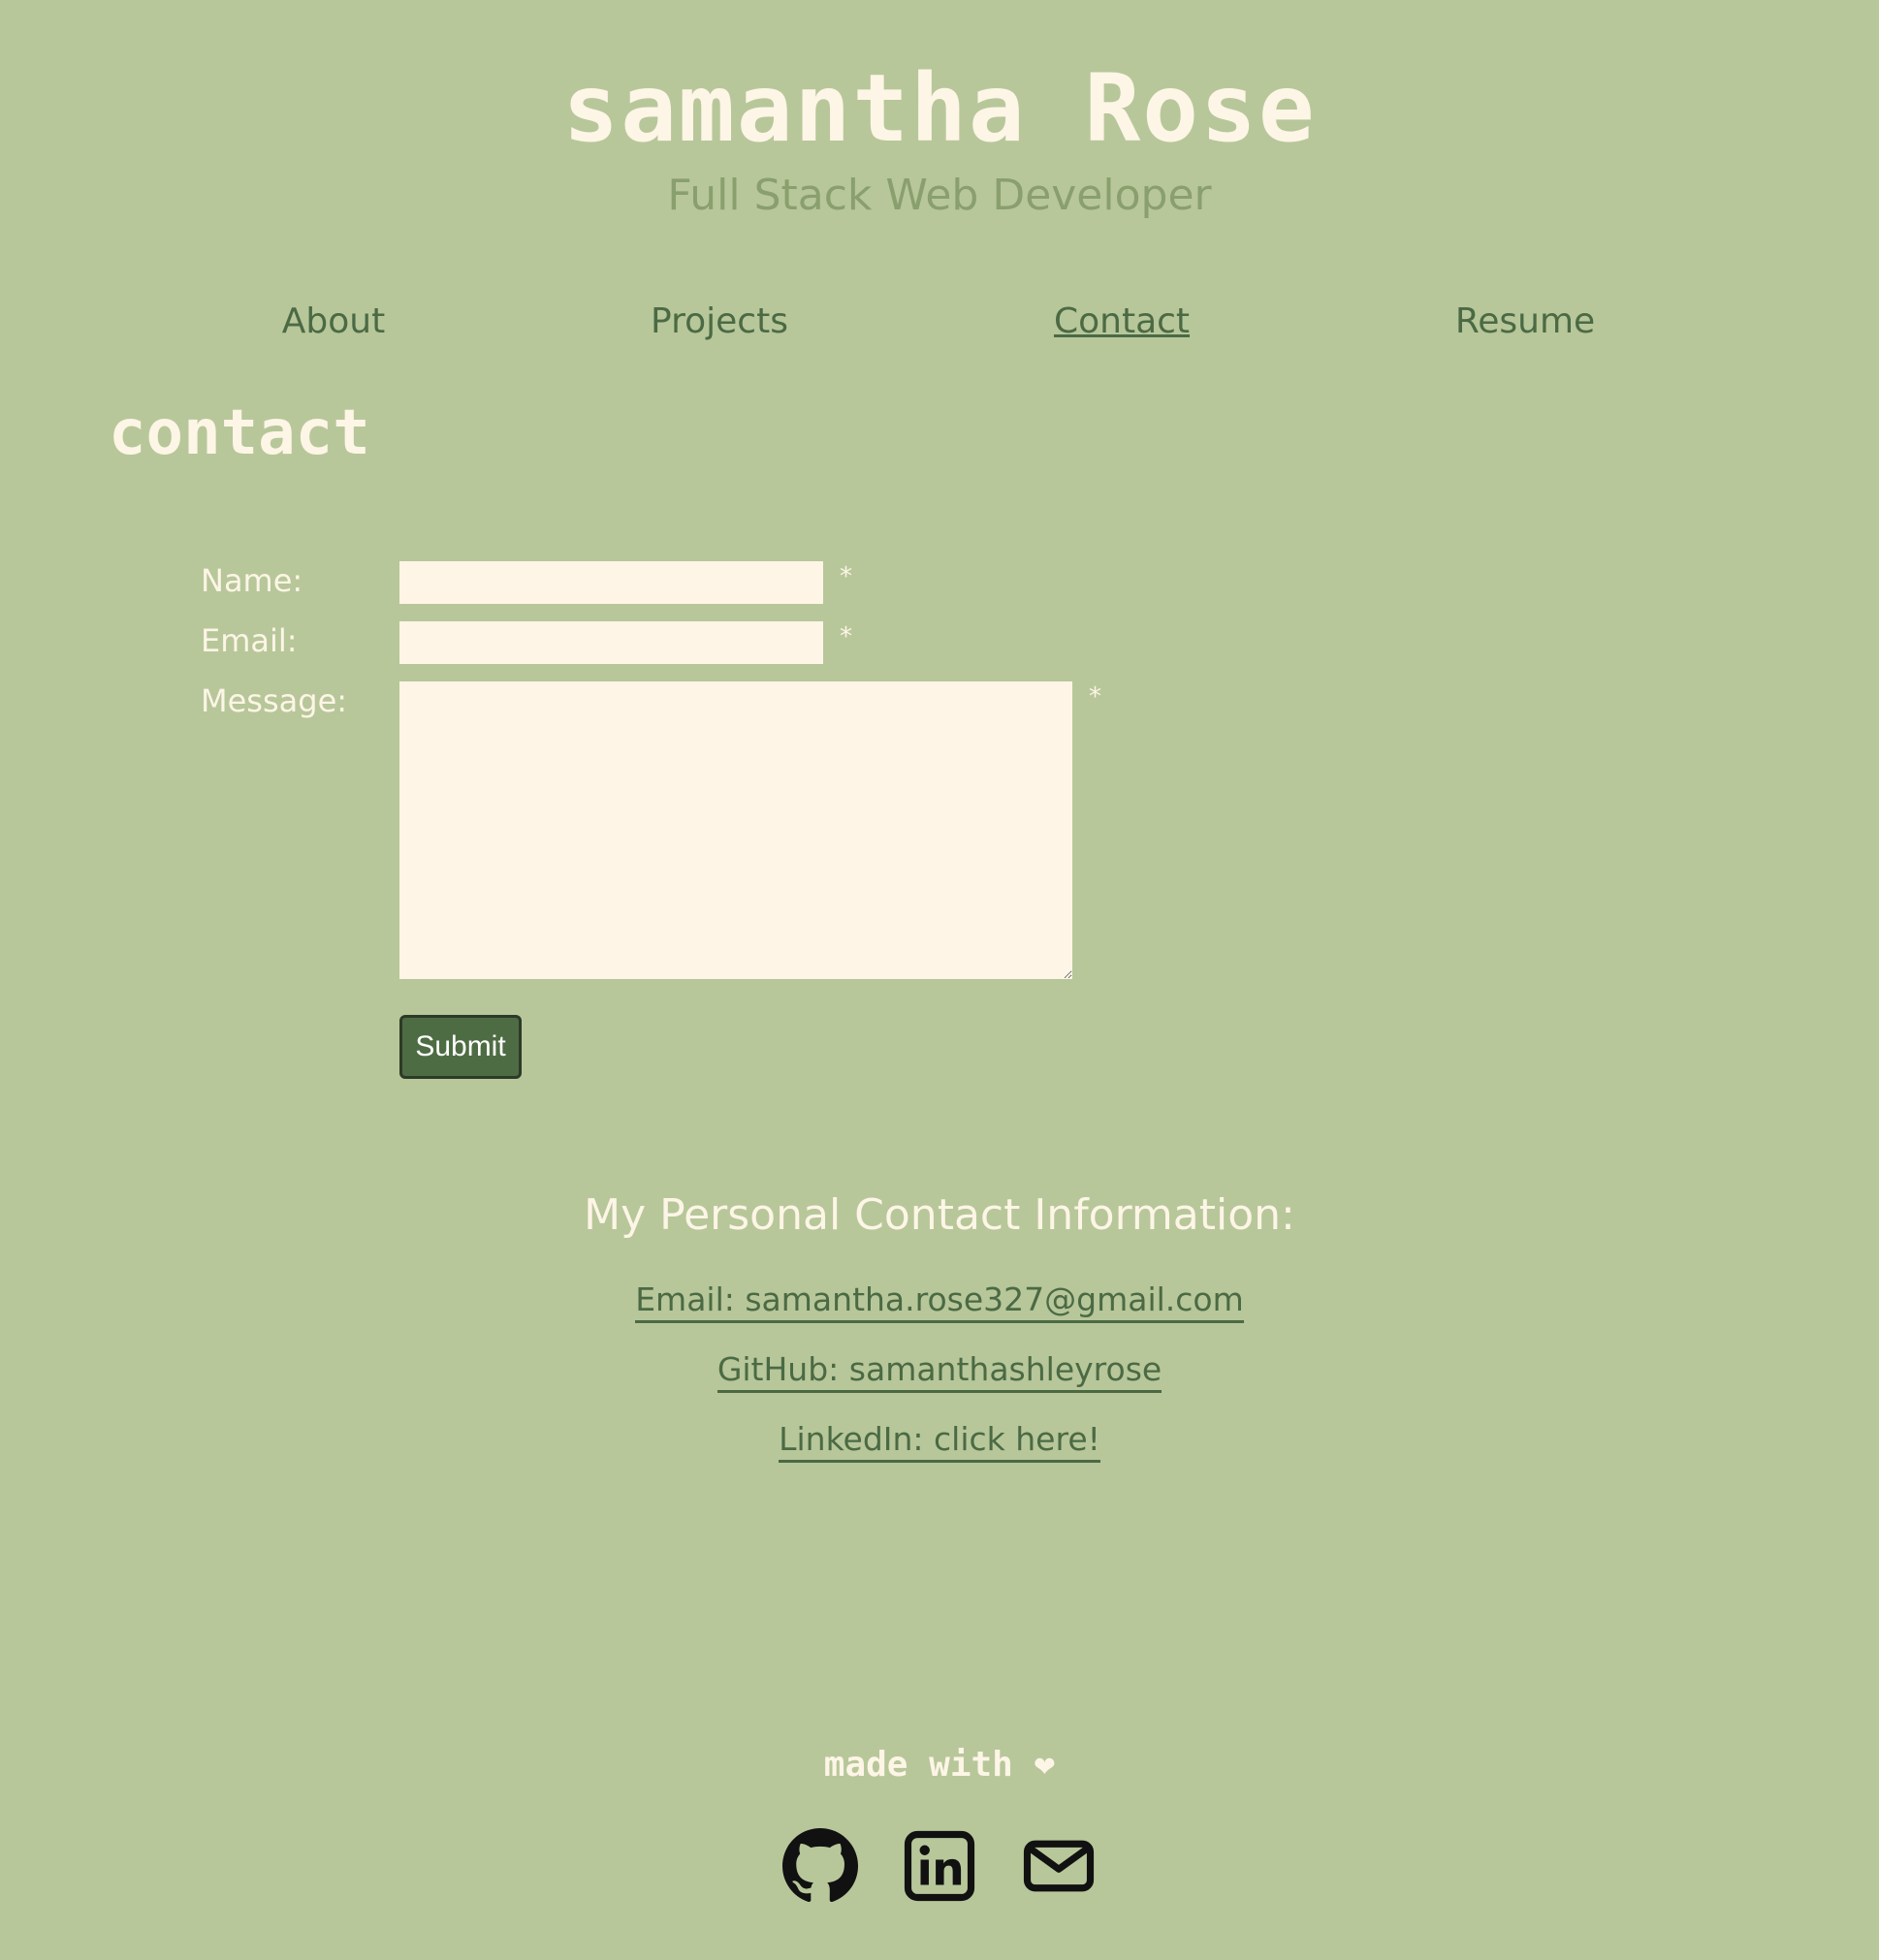 The height and width of the screenshot is (1960, 1879). Describe the element at coordinates (939, 1765) in the screenshot. I see `made-with-text: made with ❤` at that location.